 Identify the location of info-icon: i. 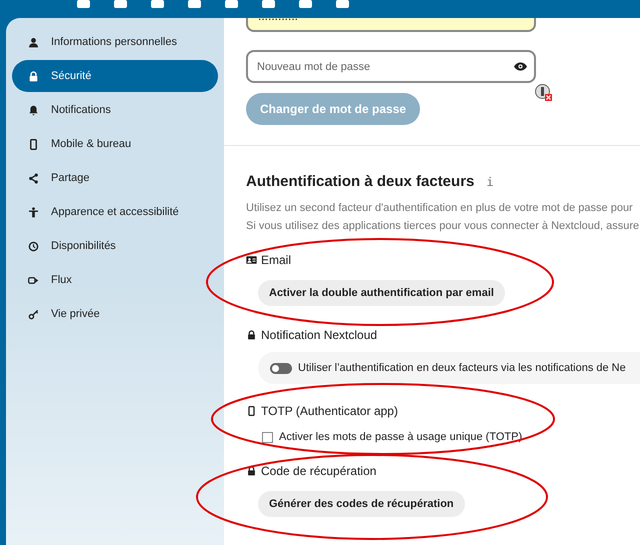
(490, 182).